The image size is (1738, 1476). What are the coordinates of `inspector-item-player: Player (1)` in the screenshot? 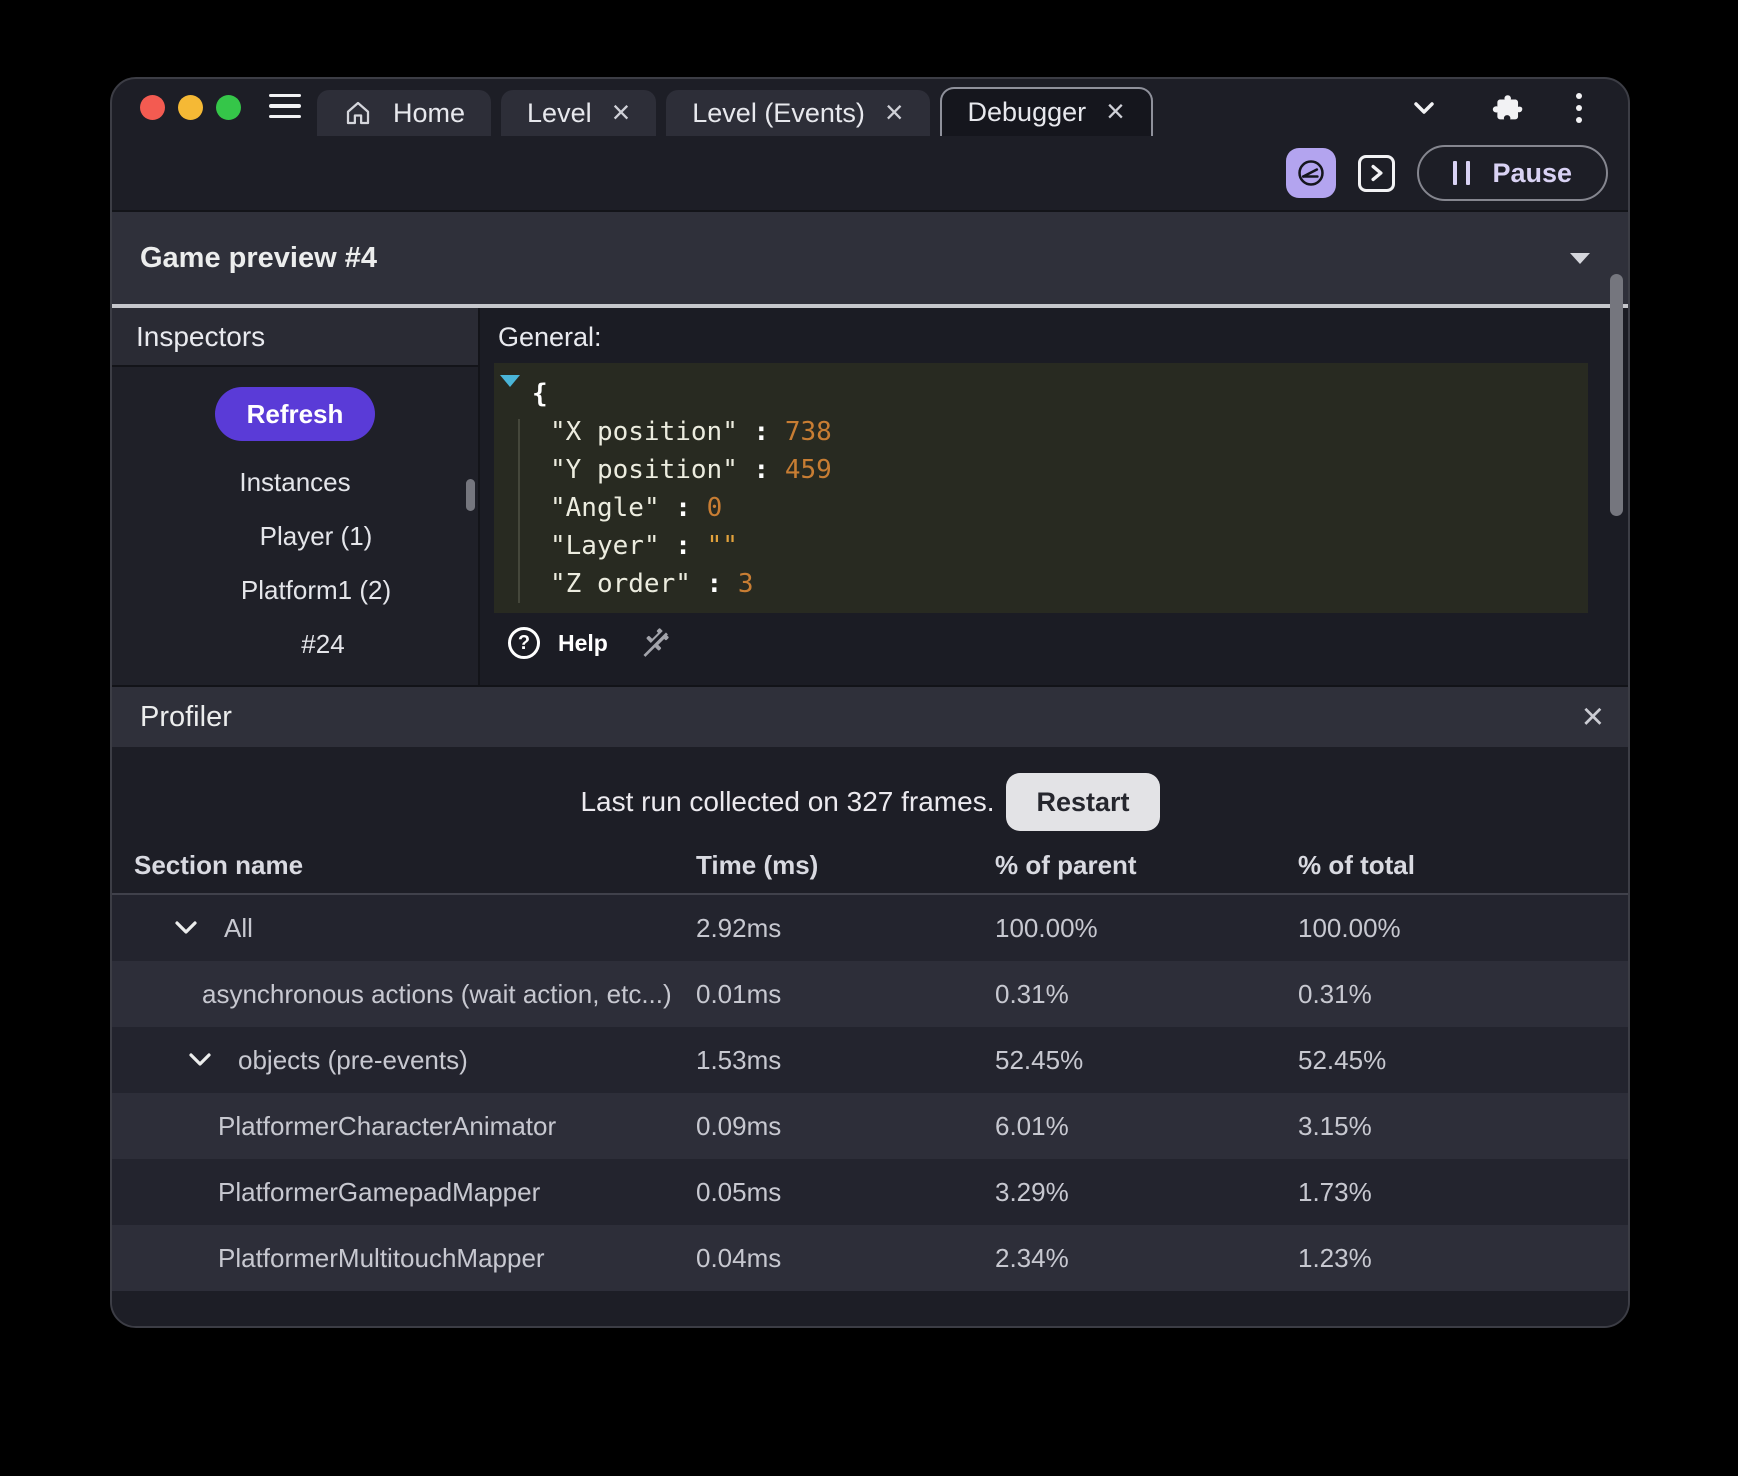 It's located at (295, 536).